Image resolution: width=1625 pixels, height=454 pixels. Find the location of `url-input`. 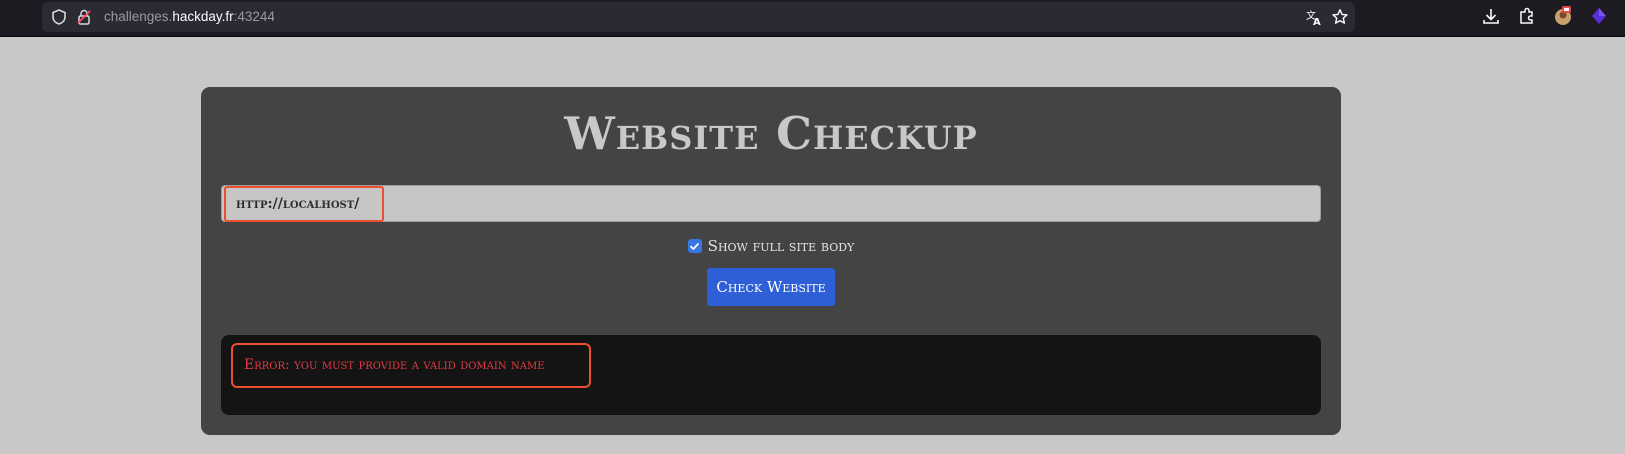

url-input is located at coordinates (771, 203).